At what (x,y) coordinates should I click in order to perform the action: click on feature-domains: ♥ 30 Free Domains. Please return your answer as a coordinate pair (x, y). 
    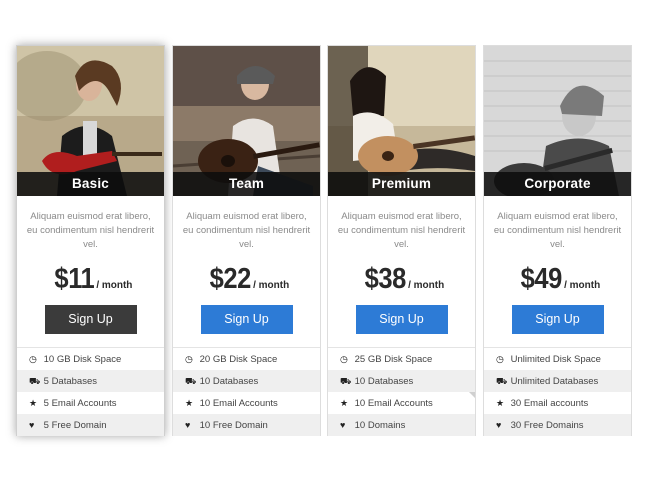
    Looking at the image, I should click on (557, 425).